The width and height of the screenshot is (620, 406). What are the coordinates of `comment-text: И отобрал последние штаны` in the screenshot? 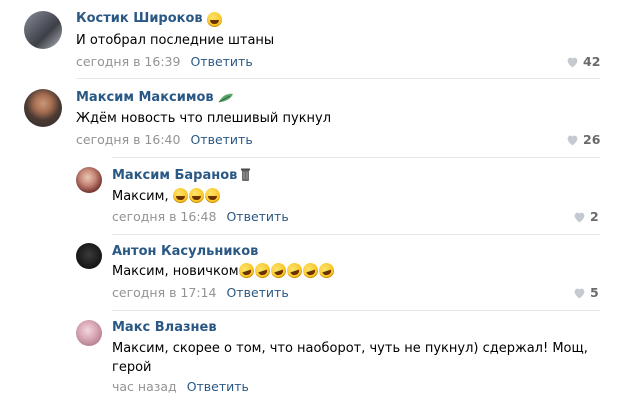 It's located at (175, 40).